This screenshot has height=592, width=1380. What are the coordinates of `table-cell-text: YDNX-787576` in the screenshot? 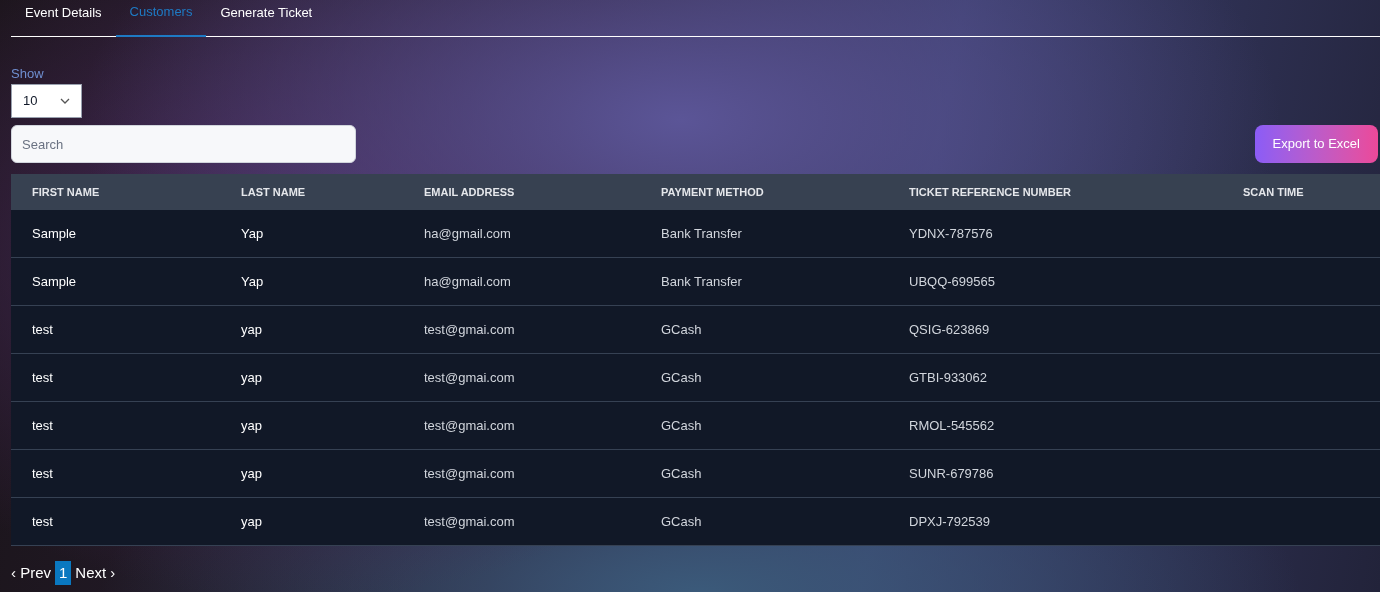 It's located at (951, 233).